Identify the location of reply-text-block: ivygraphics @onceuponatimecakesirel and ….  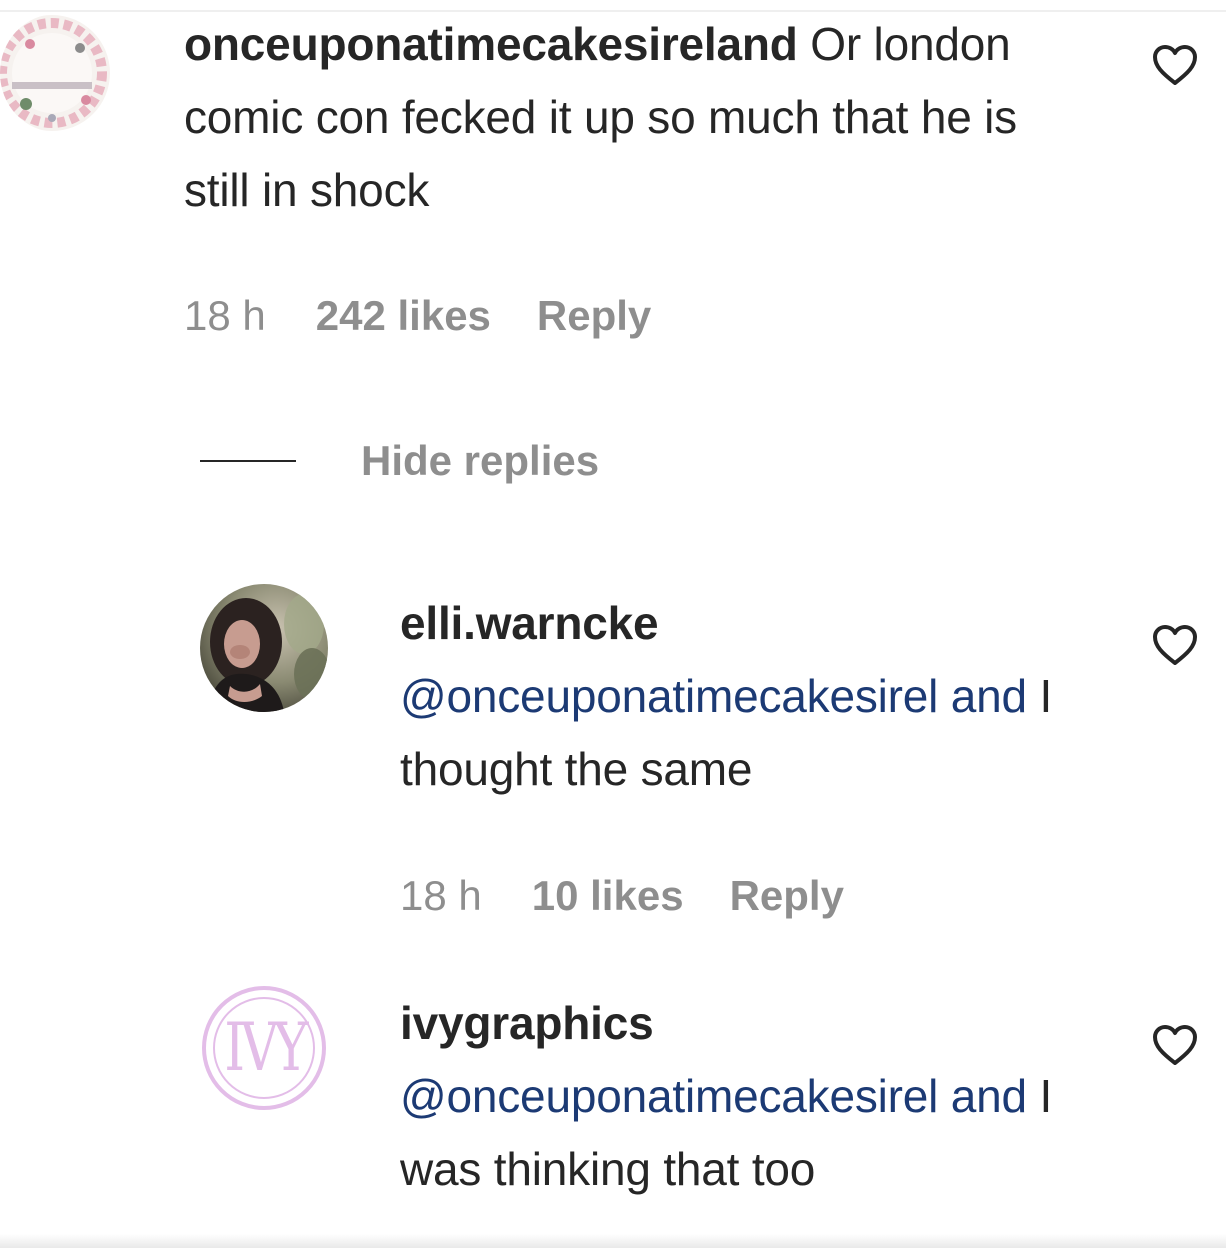
(760, 1096).